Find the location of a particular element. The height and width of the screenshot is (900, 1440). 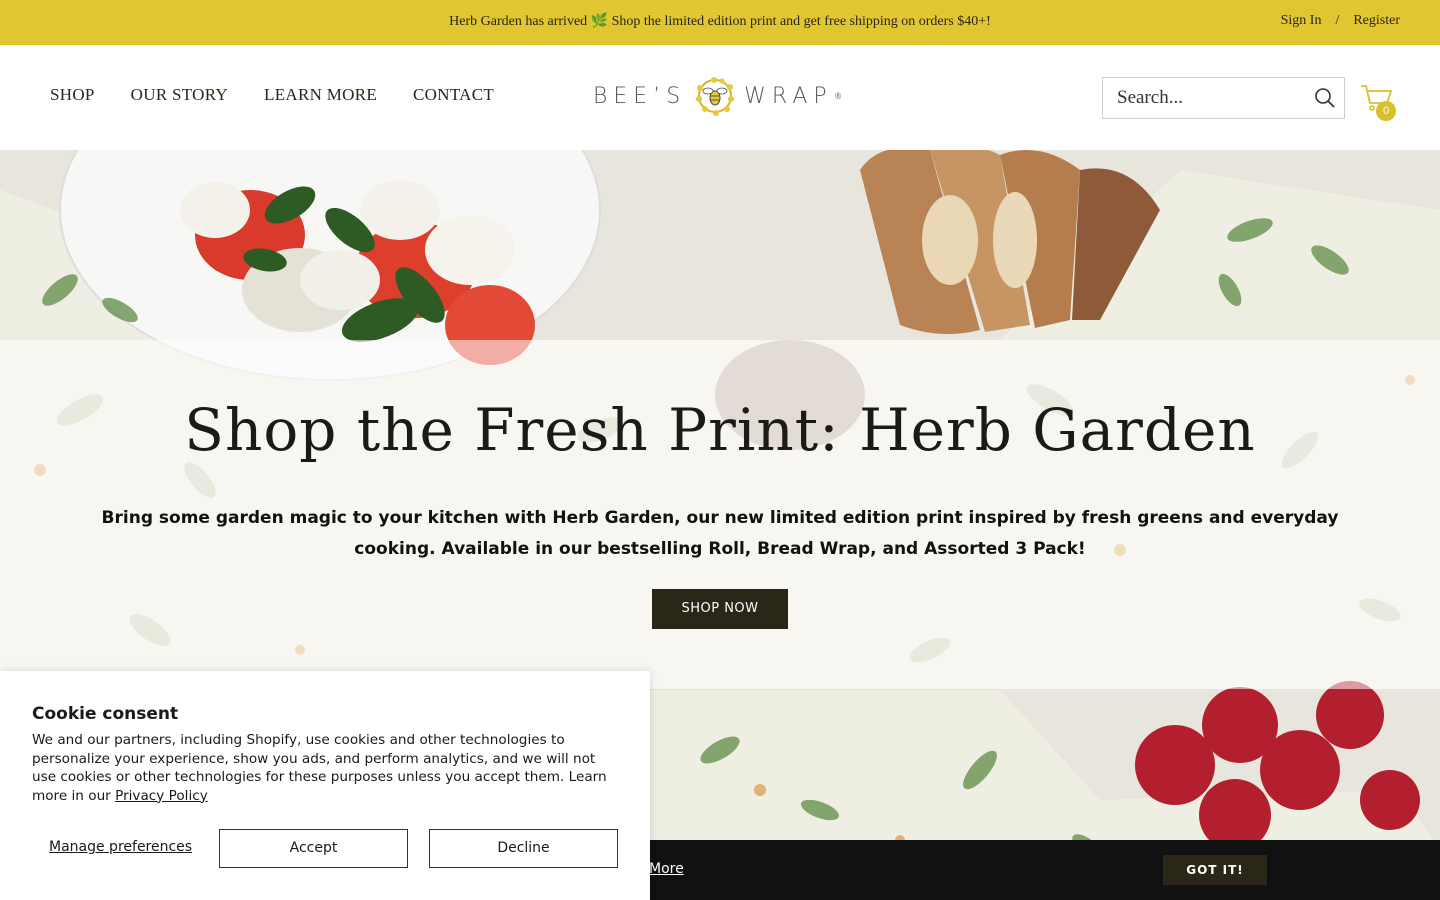

register-link: Register is located at coordinates (1376, 21).